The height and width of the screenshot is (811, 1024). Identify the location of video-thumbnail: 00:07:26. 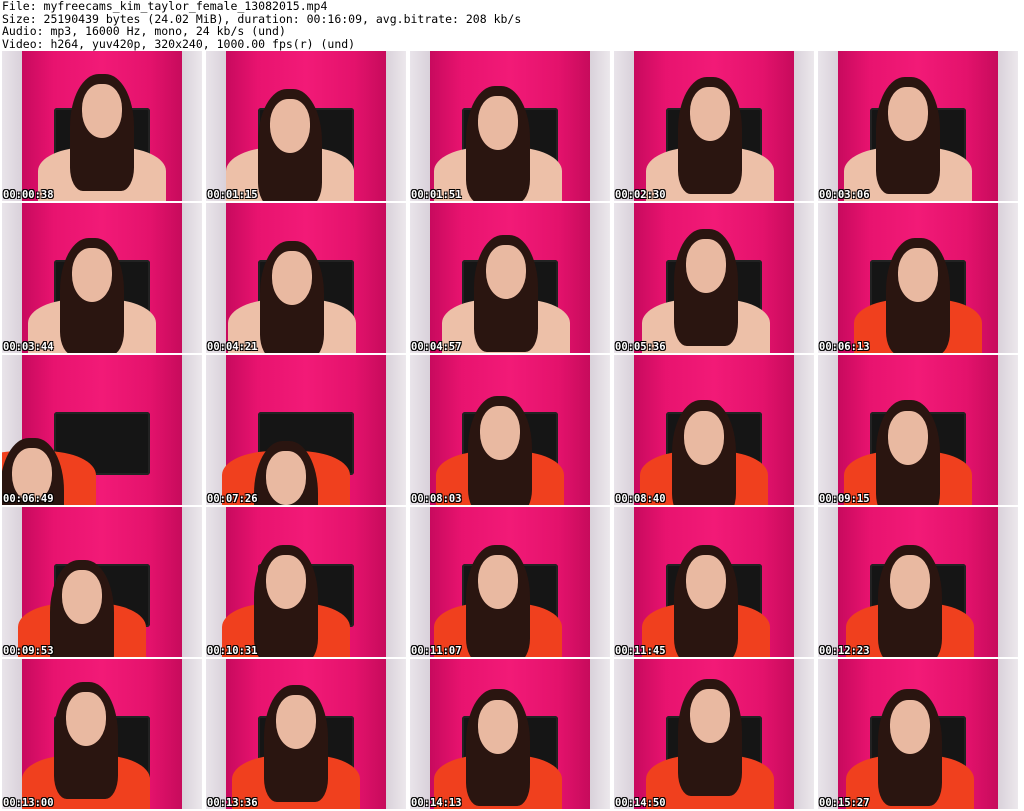
(306, 430).